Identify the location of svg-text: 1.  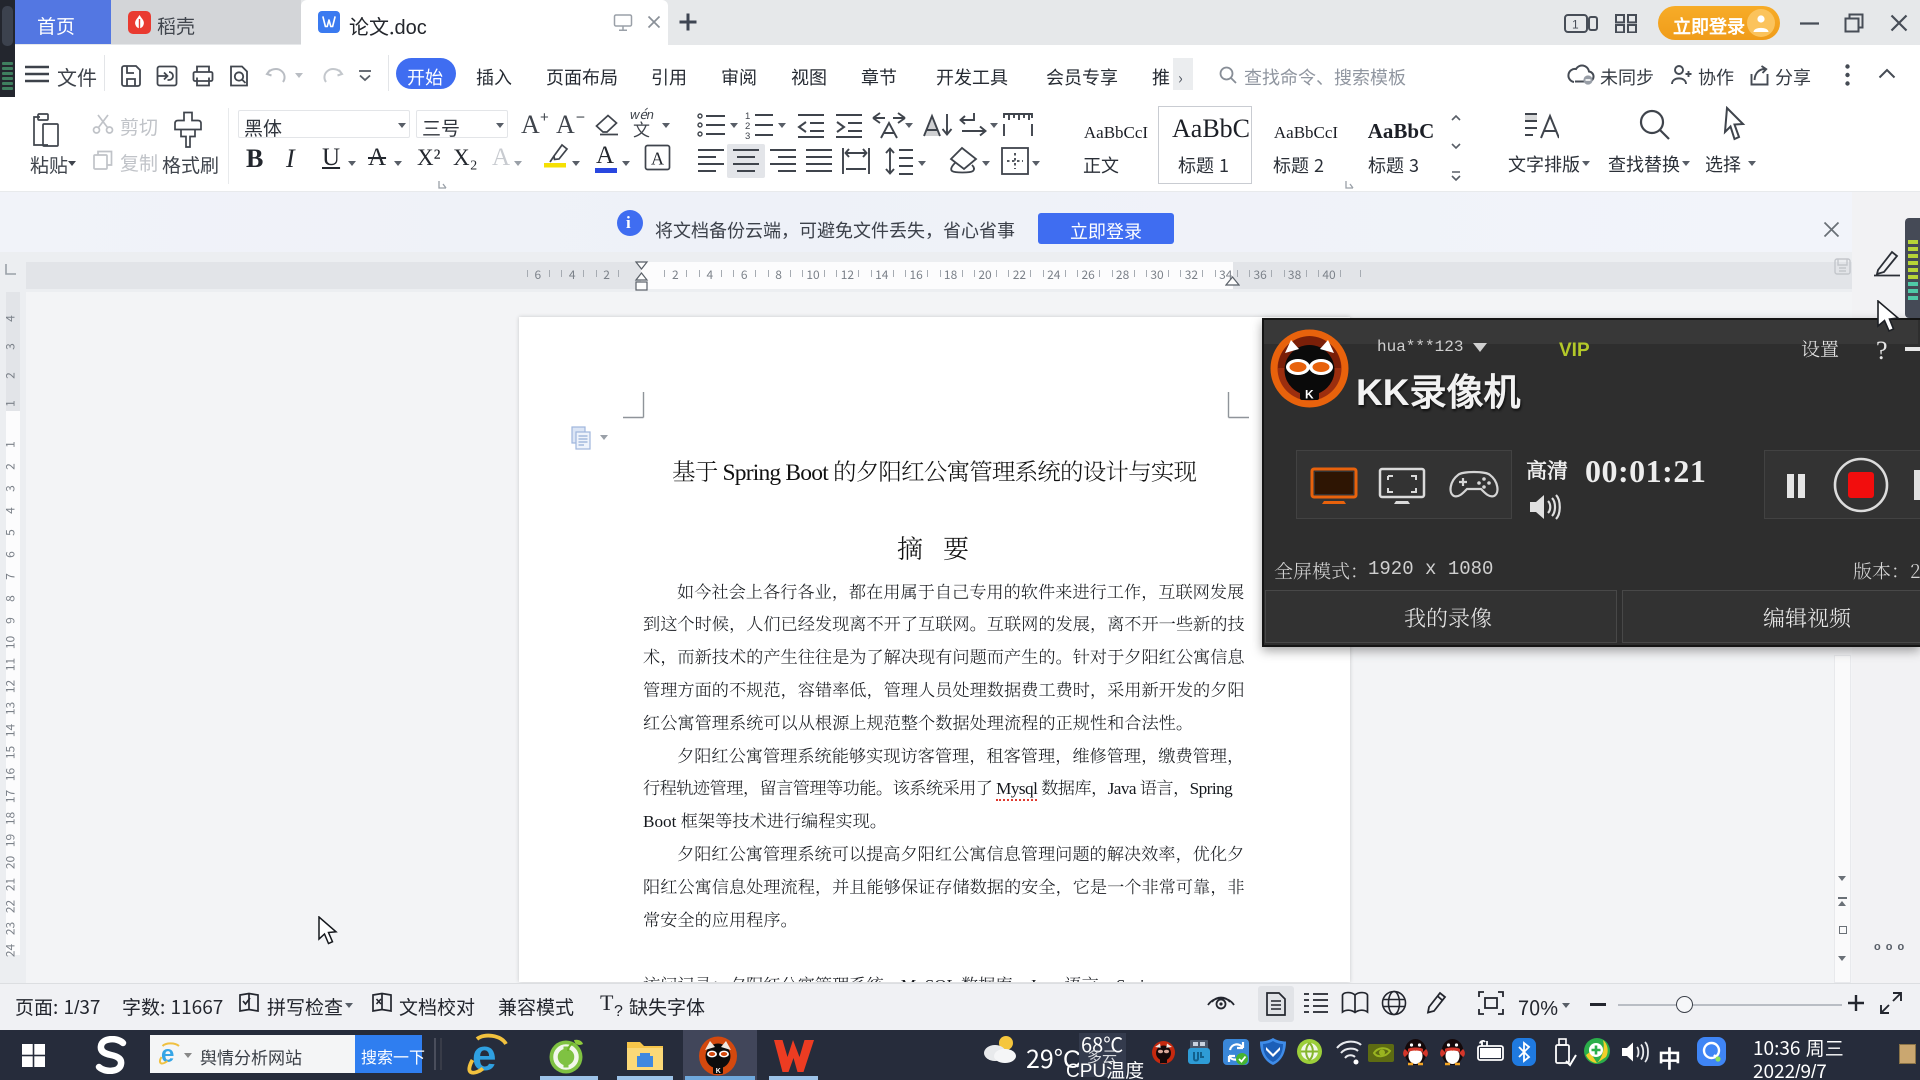
(1575, 25).